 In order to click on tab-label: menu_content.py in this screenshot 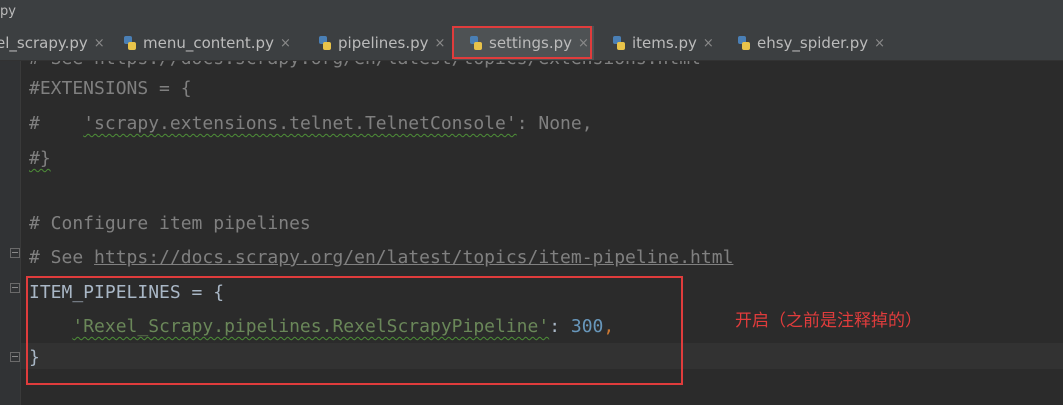, I will do `click(208, 43)`.